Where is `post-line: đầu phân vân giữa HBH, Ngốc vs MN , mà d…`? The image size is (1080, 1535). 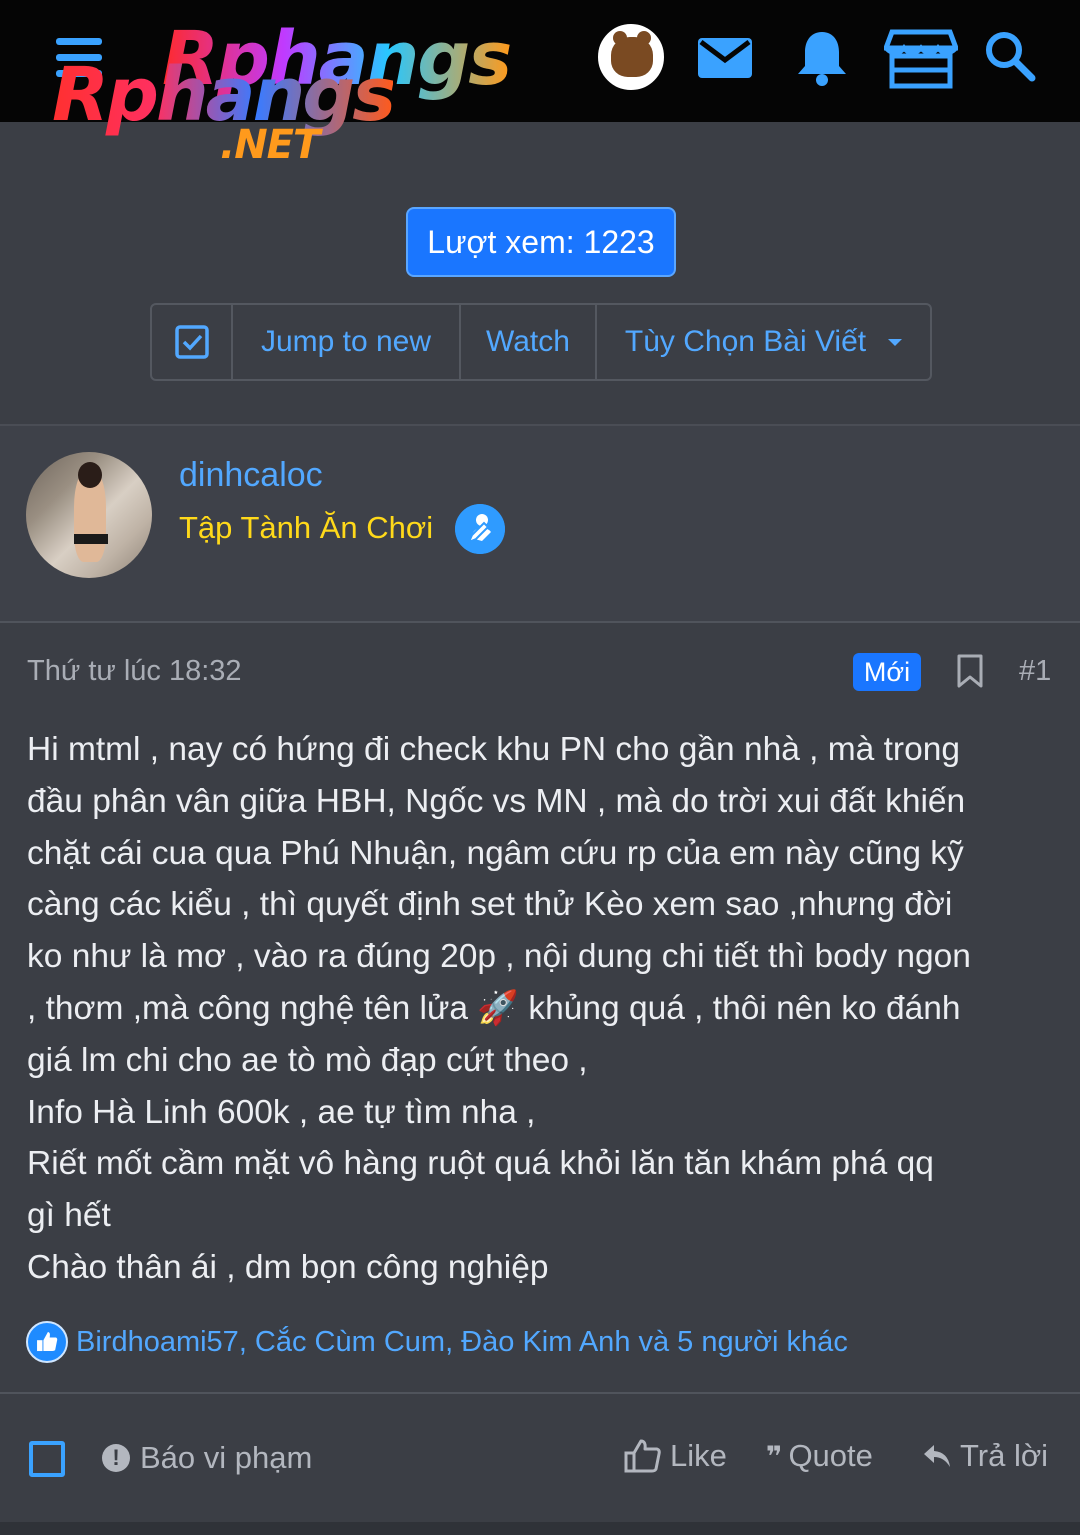
post-line: đầu phân vân giữa HBH, Ngốc vs MN , mà d… is located at coordinates (496, 801).